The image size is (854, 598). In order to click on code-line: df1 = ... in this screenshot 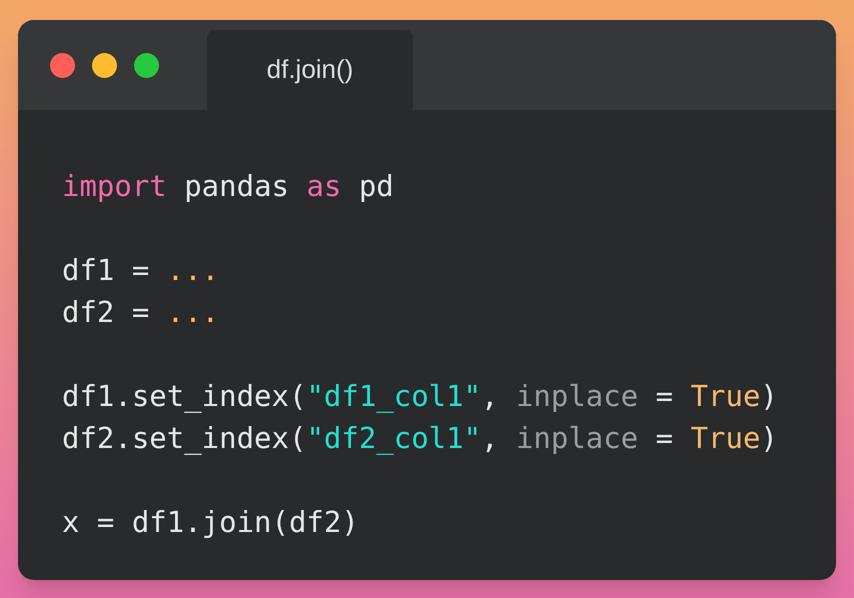, I will do `click(141, 270)`.